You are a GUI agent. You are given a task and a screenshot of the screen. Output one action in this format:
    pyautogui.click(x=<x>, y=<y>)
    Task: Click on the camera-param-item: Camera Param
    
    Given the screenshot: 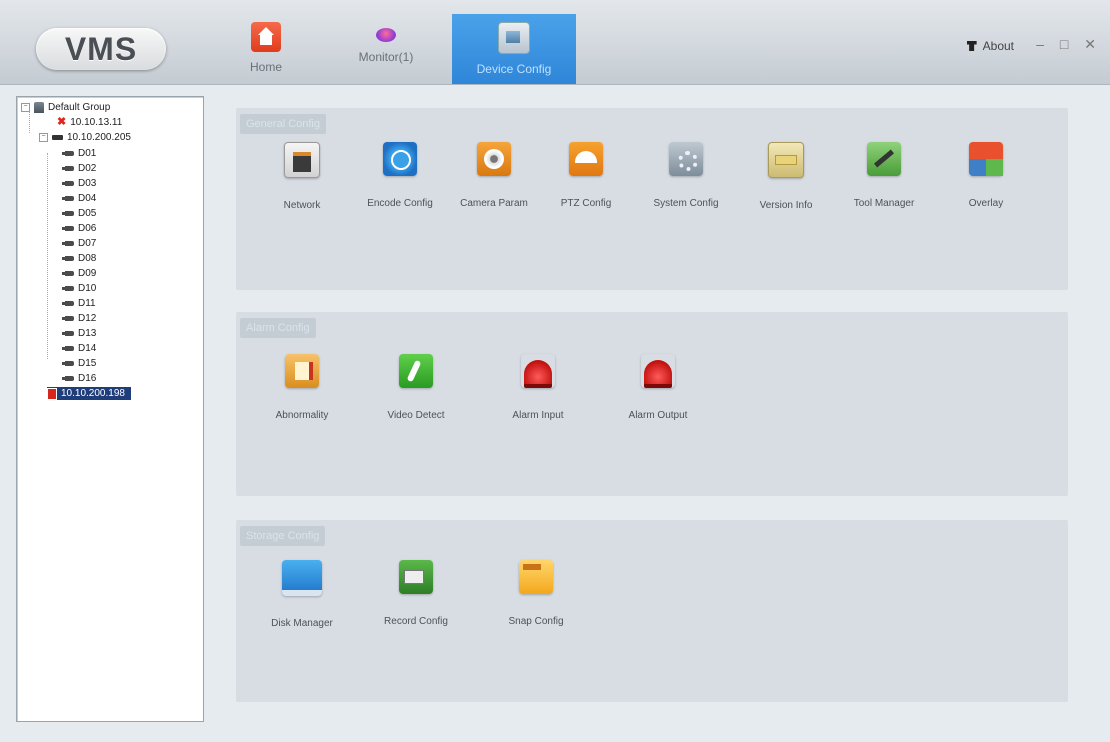 What is the action you would take?
    pyautogui.click(x=494, y=175)
    